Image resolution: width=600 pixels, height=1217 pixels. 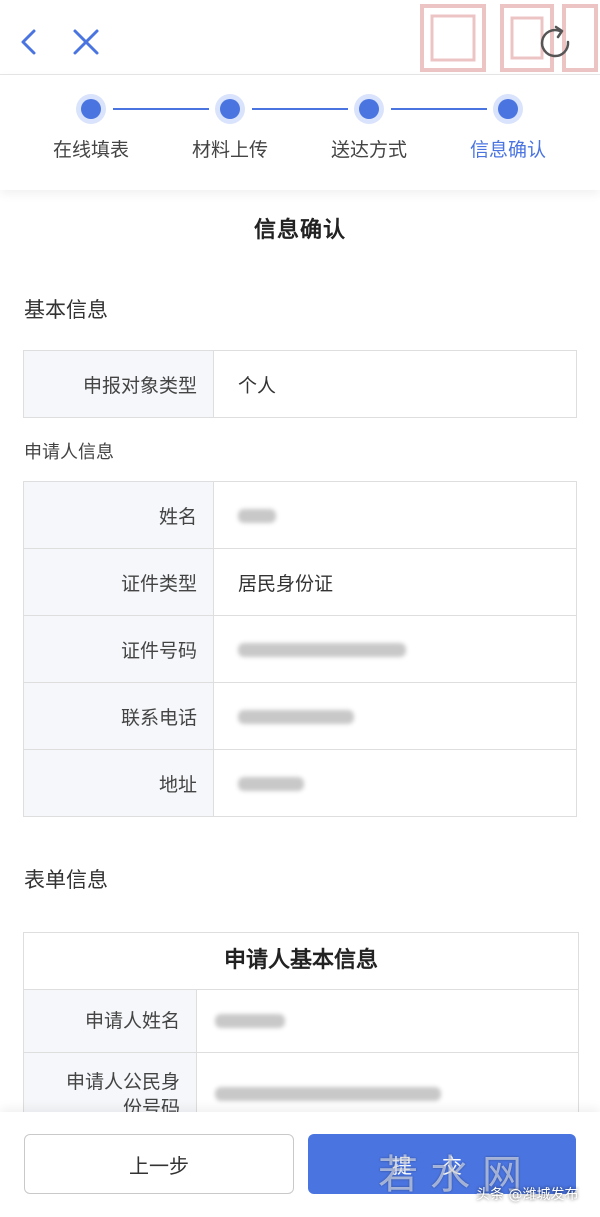 What do you see at coordinates (299, 230) in the screenshot?
I see `page-title: 信息确认` at bounding box center [299, 230].